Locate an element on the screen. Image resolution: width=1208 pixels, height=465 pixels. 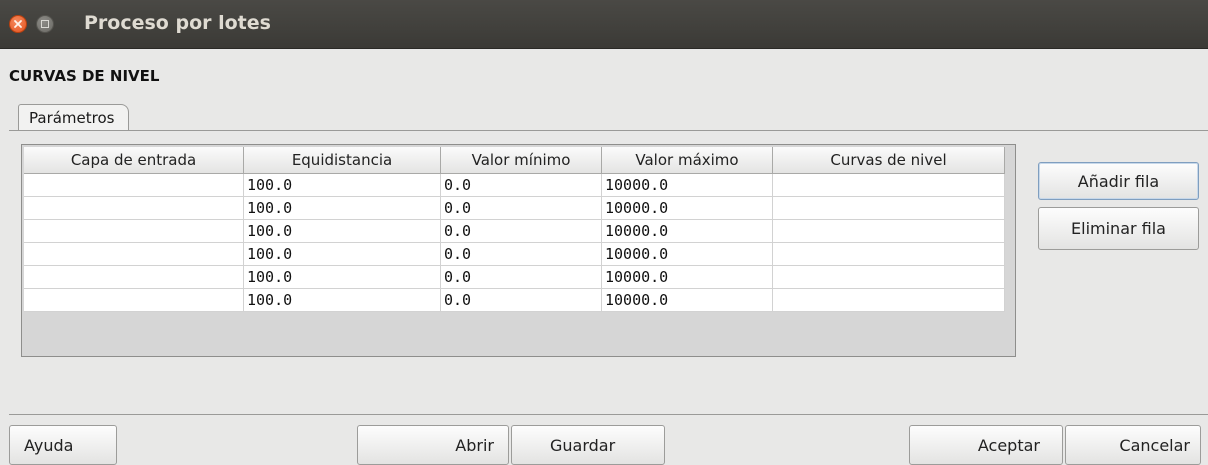
title-bar: Proceso por lotes is located at coordinates (604, 24).